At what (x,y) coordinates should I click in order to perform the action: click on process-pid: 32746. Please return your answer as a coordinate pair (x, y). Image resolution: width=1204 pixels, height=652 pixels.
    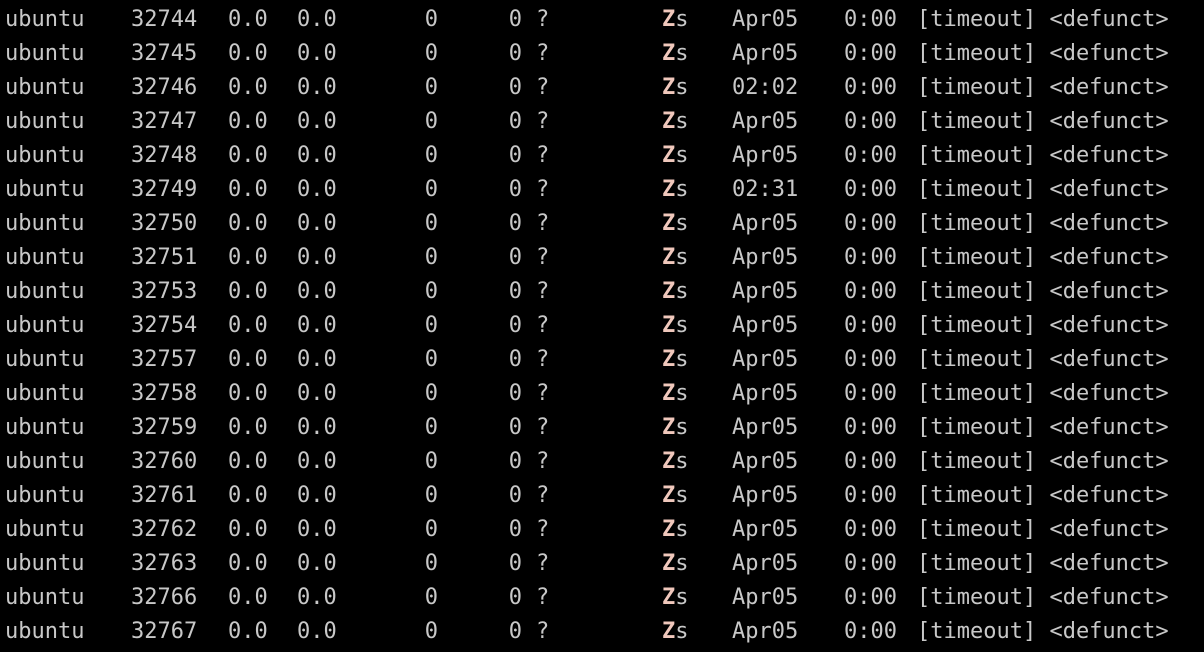
    Looking at the image, I should click on (164, 87).